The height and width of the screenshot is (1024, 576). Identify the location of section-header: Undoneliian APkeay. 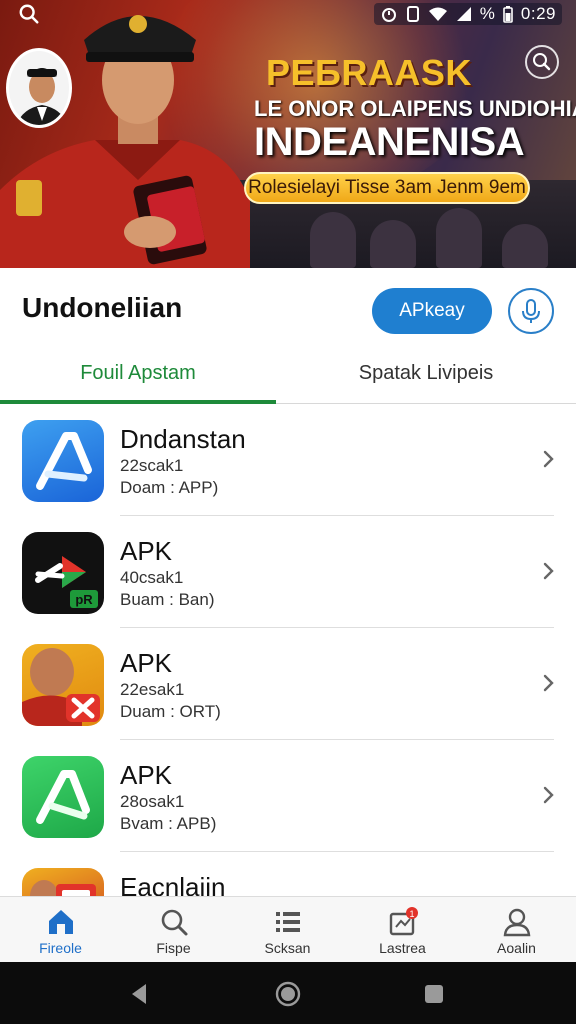
(288, 311).